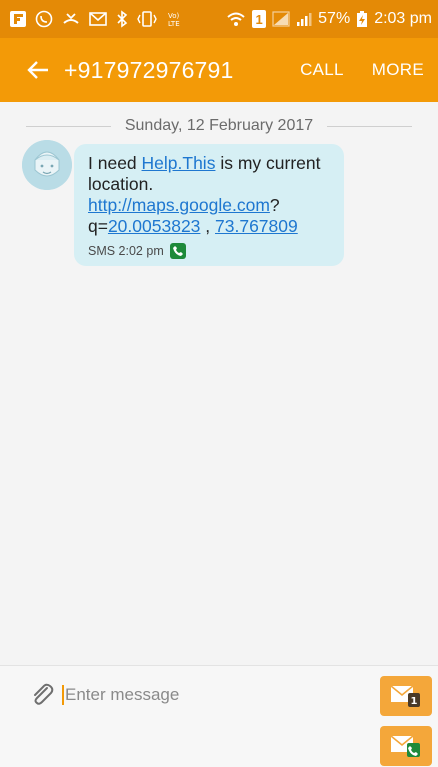  What do you see at coordinates (126, 251) in the screenshot?
I see `message-timestamp: SMS 2:02 pm` at bounding box center [126, 251].